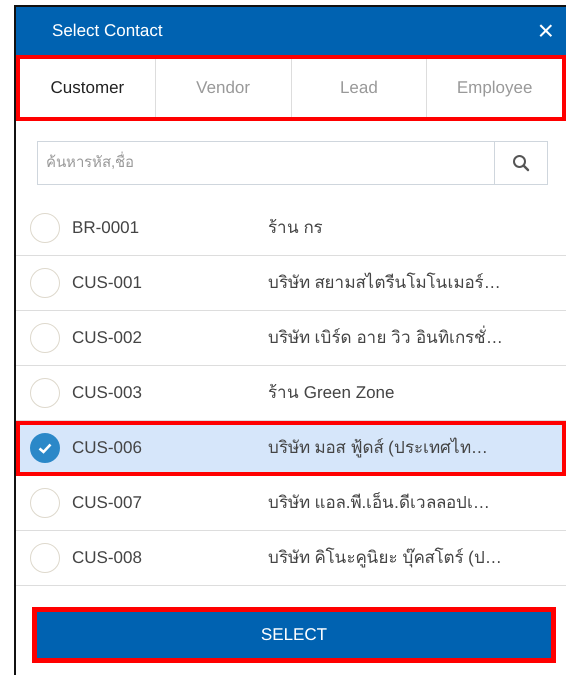 This screenshot has width=566, height=675. What do you see at coordinates (107, 558) in the screenshot?
I see `contact-code: CUS-008` at bounding box center [107, 558].